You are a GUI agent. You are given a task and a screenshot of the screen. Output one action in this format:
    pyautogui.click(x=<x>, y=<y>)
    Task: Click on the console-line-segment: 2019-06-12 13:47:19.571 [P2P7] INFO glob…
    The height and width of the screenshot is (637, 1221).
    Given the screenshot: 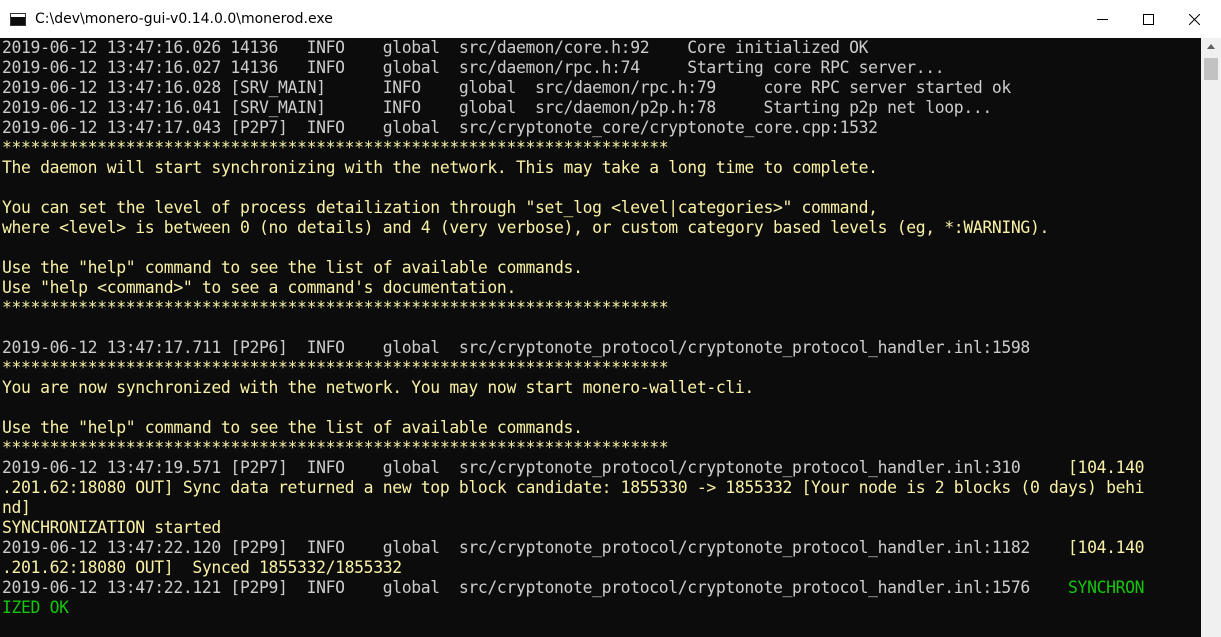 What is the action you would take?
    pyautogui.click(x=535, y=467)
    